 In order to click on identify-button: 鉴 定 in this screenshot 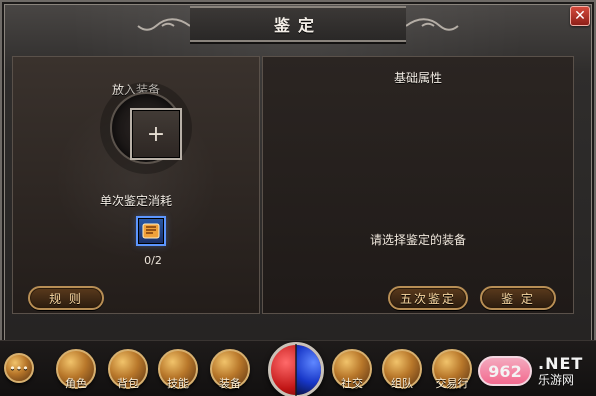, I will do `click(518, 298)`.